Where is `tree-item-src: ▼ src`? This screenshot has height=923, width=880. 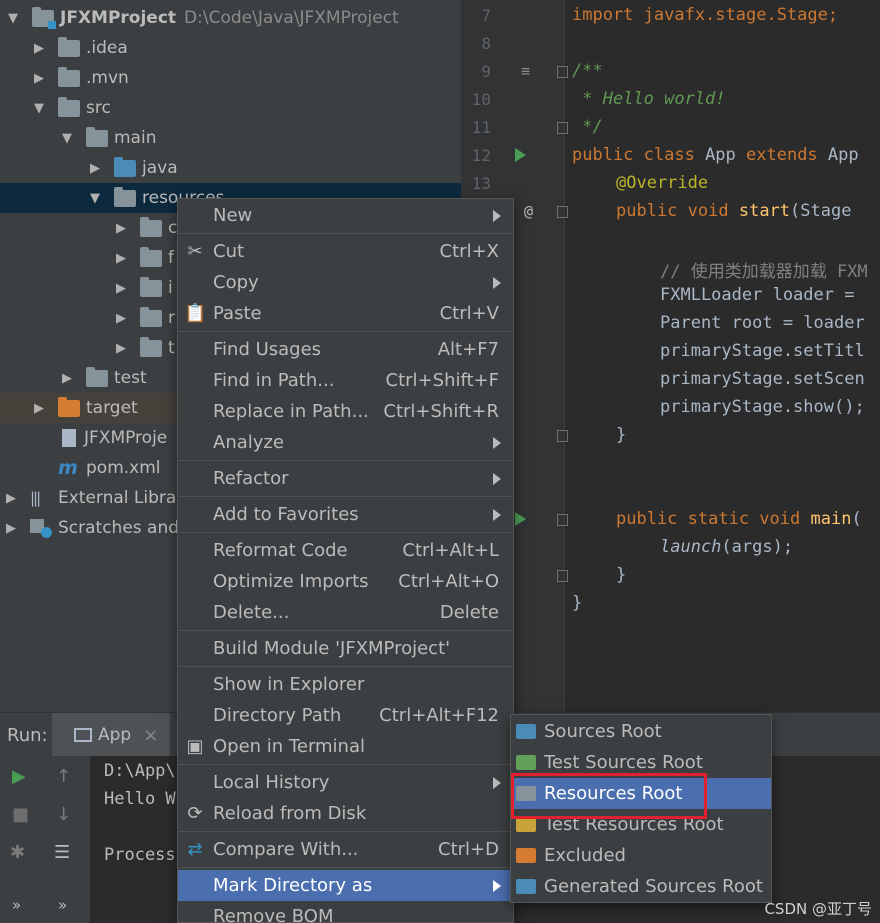 tree-item-src: ▼ src is located at coordinates (230, 108).